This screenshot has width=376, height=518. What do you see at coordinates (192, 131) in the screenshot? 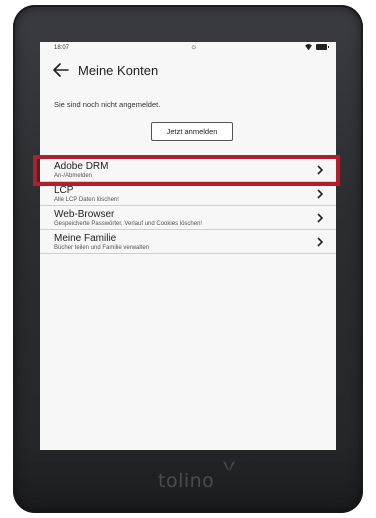
I see `login-button: Jetzt anmelden` at bounding box center [192, 131].